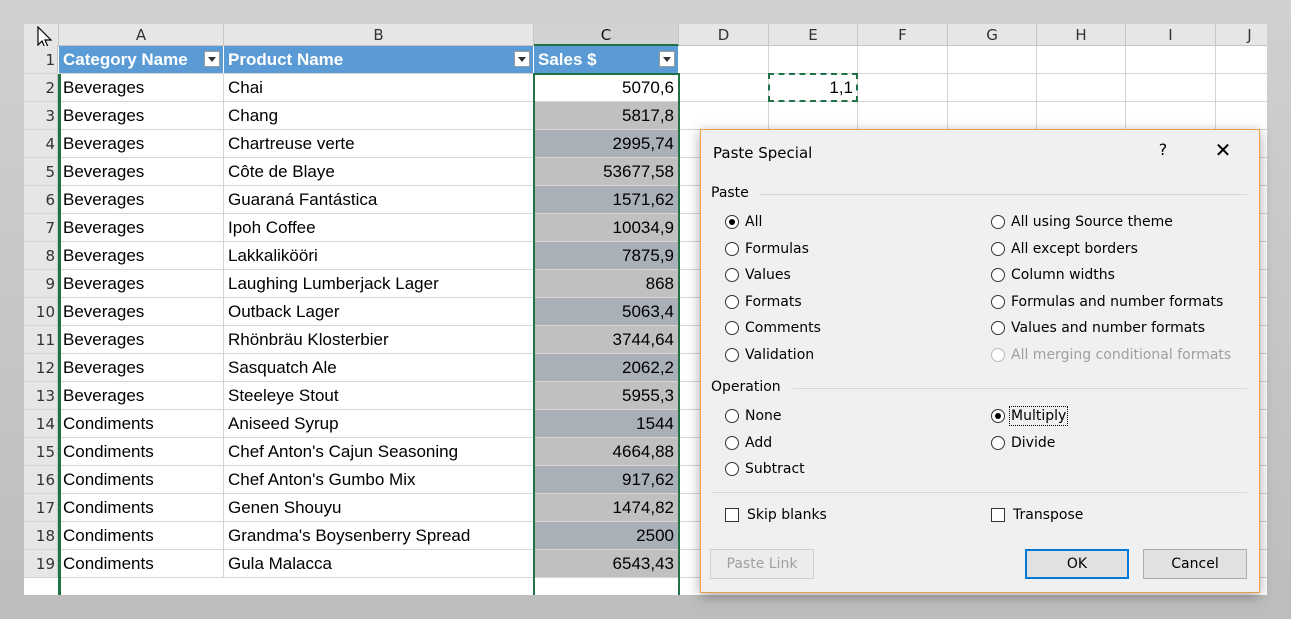 This screenshot has width=1291, height=619. I want to click on product-cell: Laughing Lumberjack Lager, so click(379, 284).